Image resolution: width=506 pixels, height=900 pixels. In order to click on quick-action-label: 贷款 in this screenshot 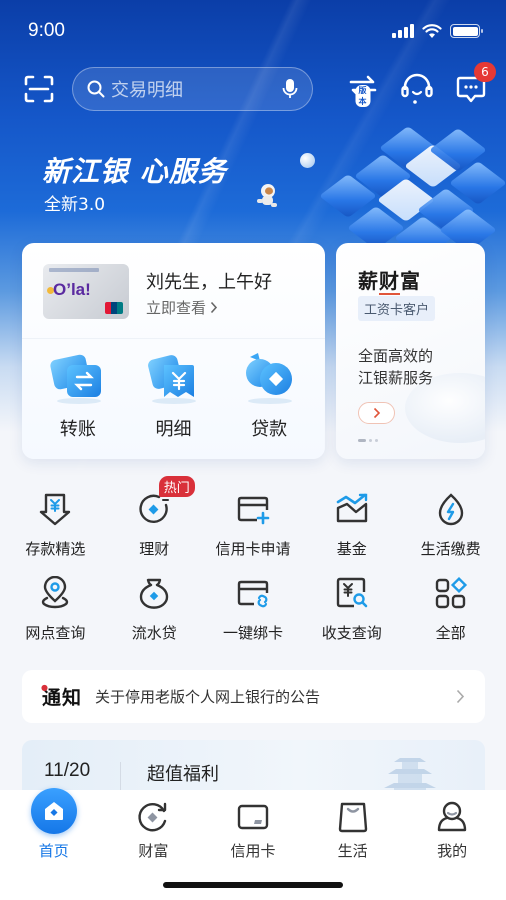, I will do `click(269, 429)`.